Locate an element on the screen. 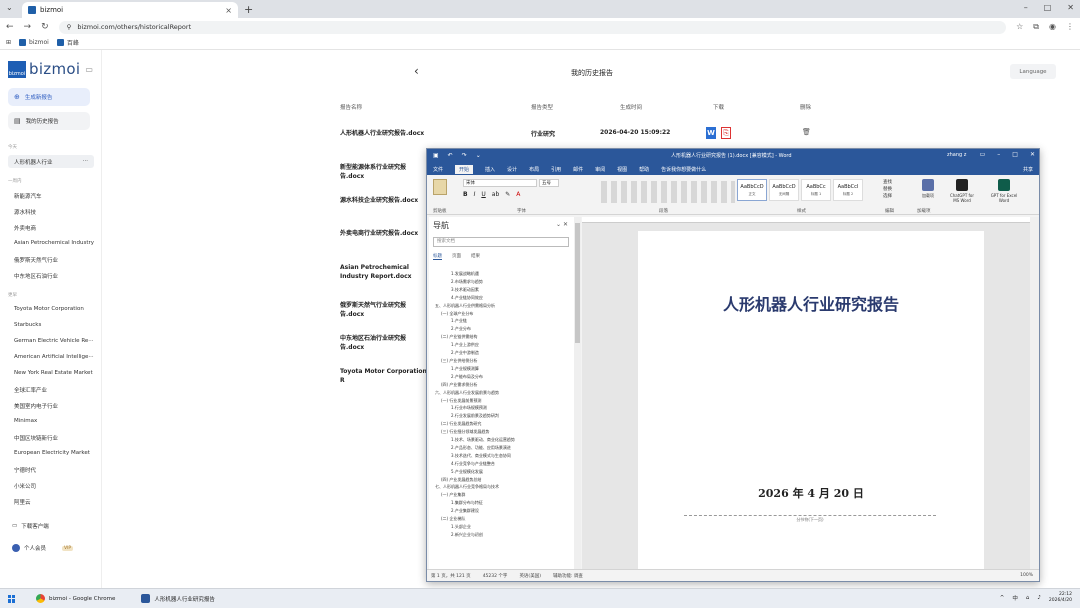  gpt-excel-word-button: GPT for Excel Word is located at coordinates (1004, 191).